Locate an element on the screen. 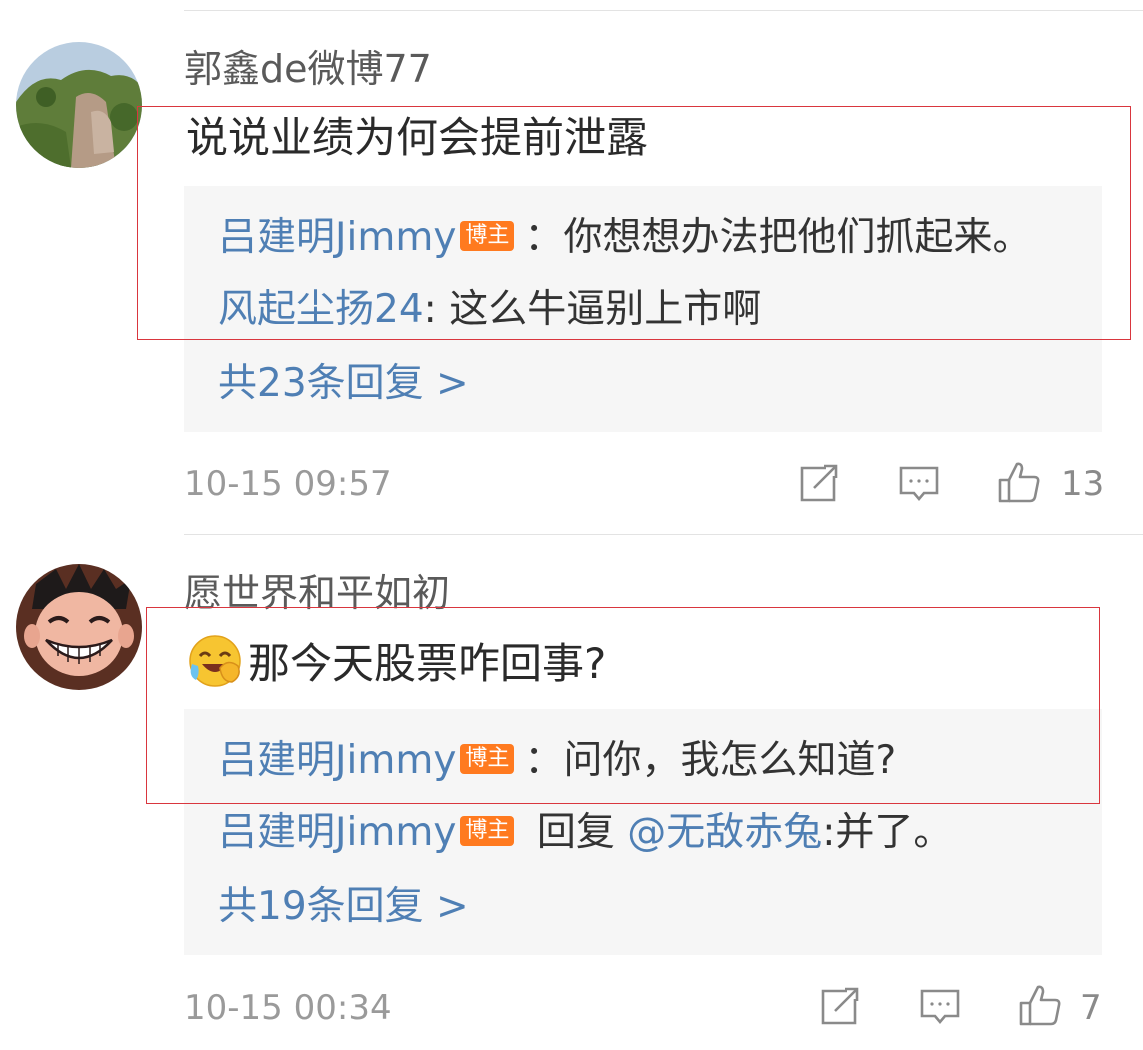  reply-line: 风起尘扬24: 这么牛逼别上市啊 is located at coordinates (489, 310).